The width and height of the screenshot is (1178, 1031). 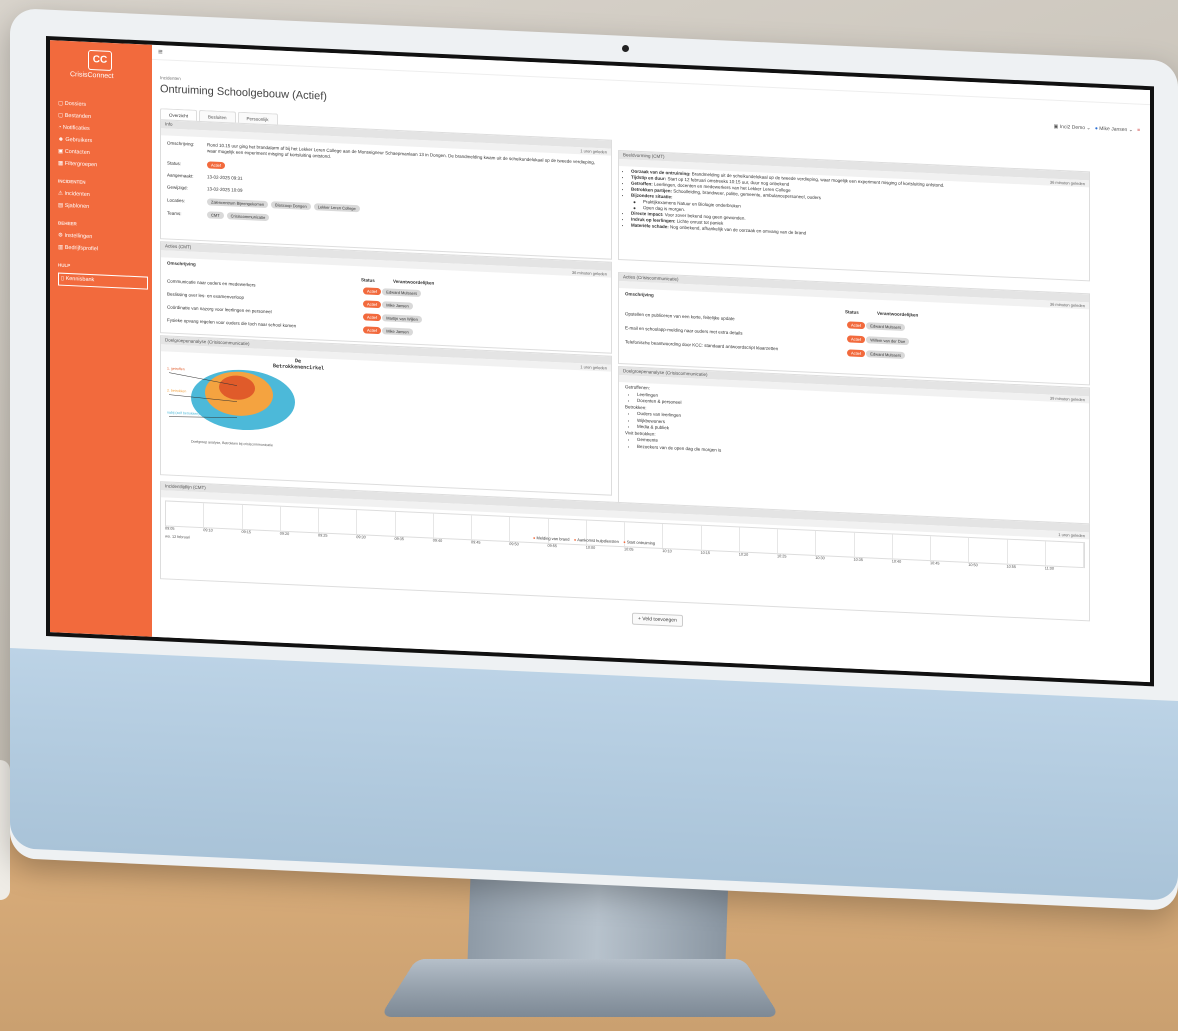 What do you see at coordinates (399, 539) in the screenshot?
I see `timeline-tick-label: 09:35` at bounding box center [399, 539].